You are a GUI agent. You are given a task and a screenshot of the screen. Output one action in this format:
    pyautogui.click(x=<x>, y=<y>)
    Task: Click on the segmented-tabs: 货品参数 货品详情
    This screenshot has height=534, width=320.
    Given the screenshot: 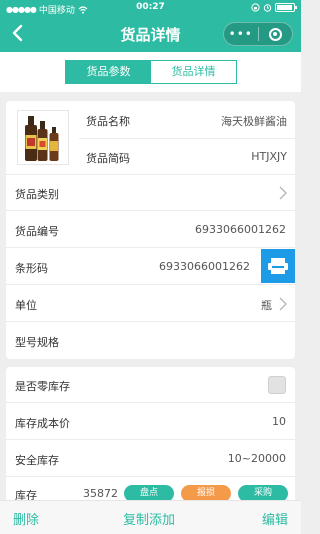 What is the action you would take?
    pyautogui.click(x=151, y=72)
    